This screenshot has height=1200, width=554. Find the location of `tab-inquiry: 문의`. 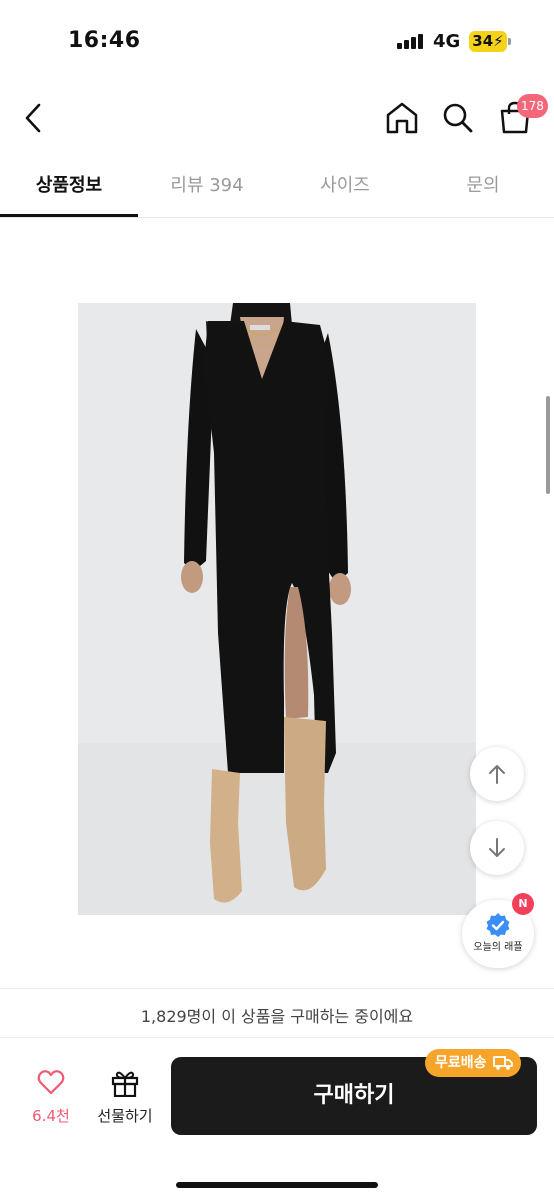

tab-inquiry: 문의 is located at coordinates (483, 187).